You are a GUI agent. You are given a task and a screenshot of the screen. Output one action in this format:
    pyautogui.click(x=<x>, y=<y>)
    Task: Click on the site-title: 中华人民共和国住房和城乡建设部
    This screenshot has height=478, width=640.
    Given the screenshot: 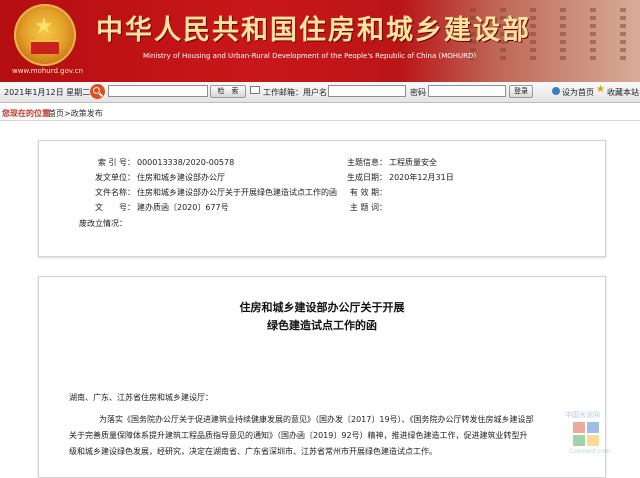 What is the action you would take?
    pyautogui.click(x=313, y=30)
    